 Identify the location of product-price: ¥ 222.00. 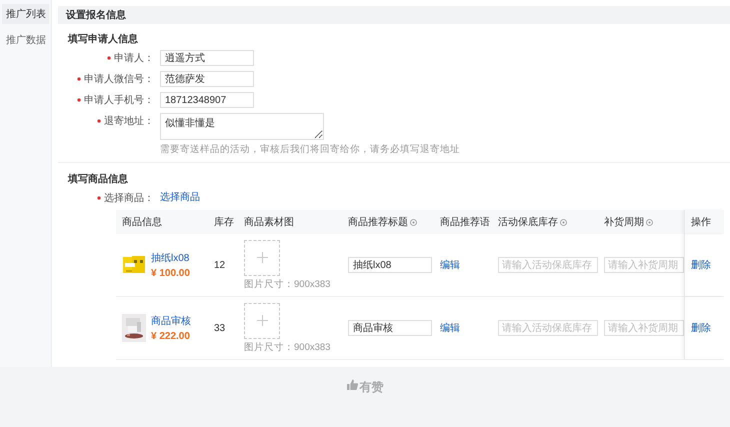
(171, 336).